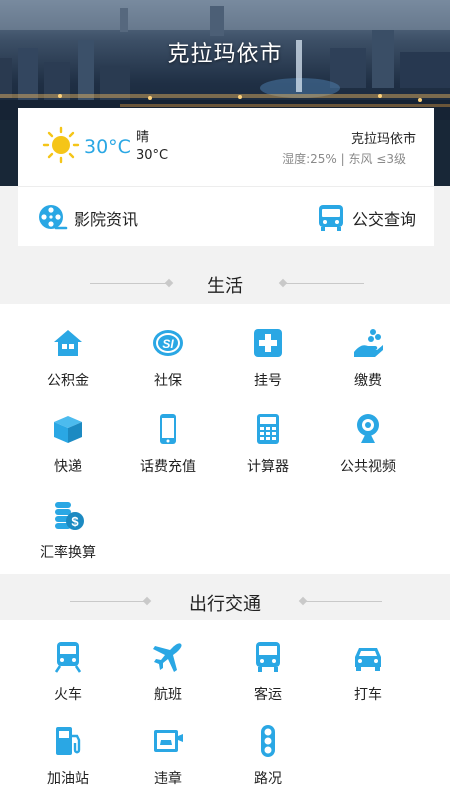 This screenshot has width=450, height=800. What do you see at coordinates (68, 741) in the screenshot?
I see `gas-station-icon` at bounding box center [68, 741].